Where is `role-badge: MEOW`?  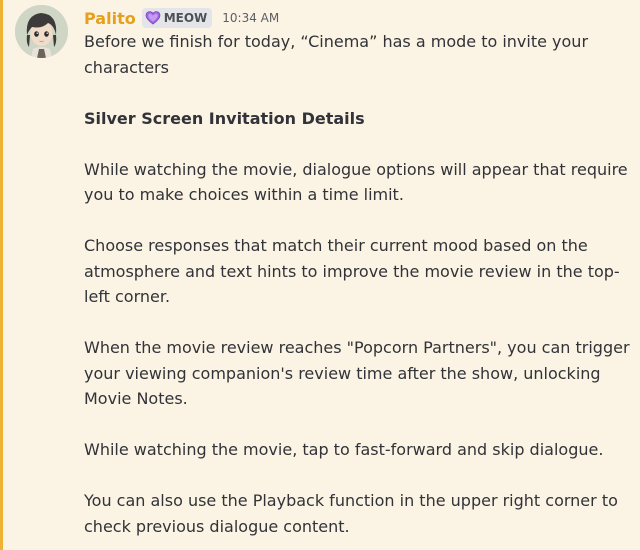 role-badge: MEOW is located at coordinates (177, 18).